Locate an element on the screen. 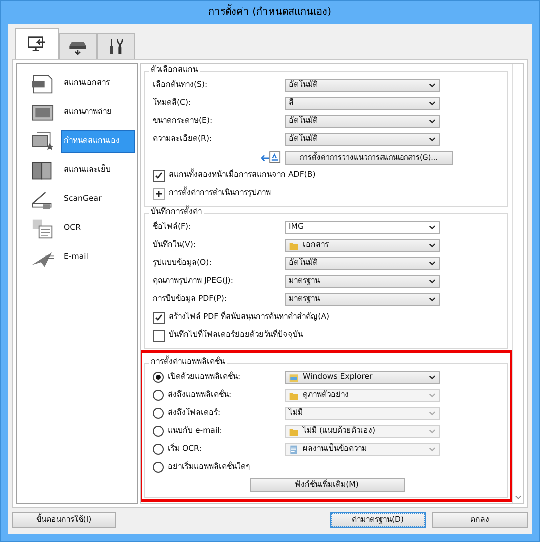 The height and width of the screenshot is (542, 540). orientation-icon is located at coordinates (271, 157).